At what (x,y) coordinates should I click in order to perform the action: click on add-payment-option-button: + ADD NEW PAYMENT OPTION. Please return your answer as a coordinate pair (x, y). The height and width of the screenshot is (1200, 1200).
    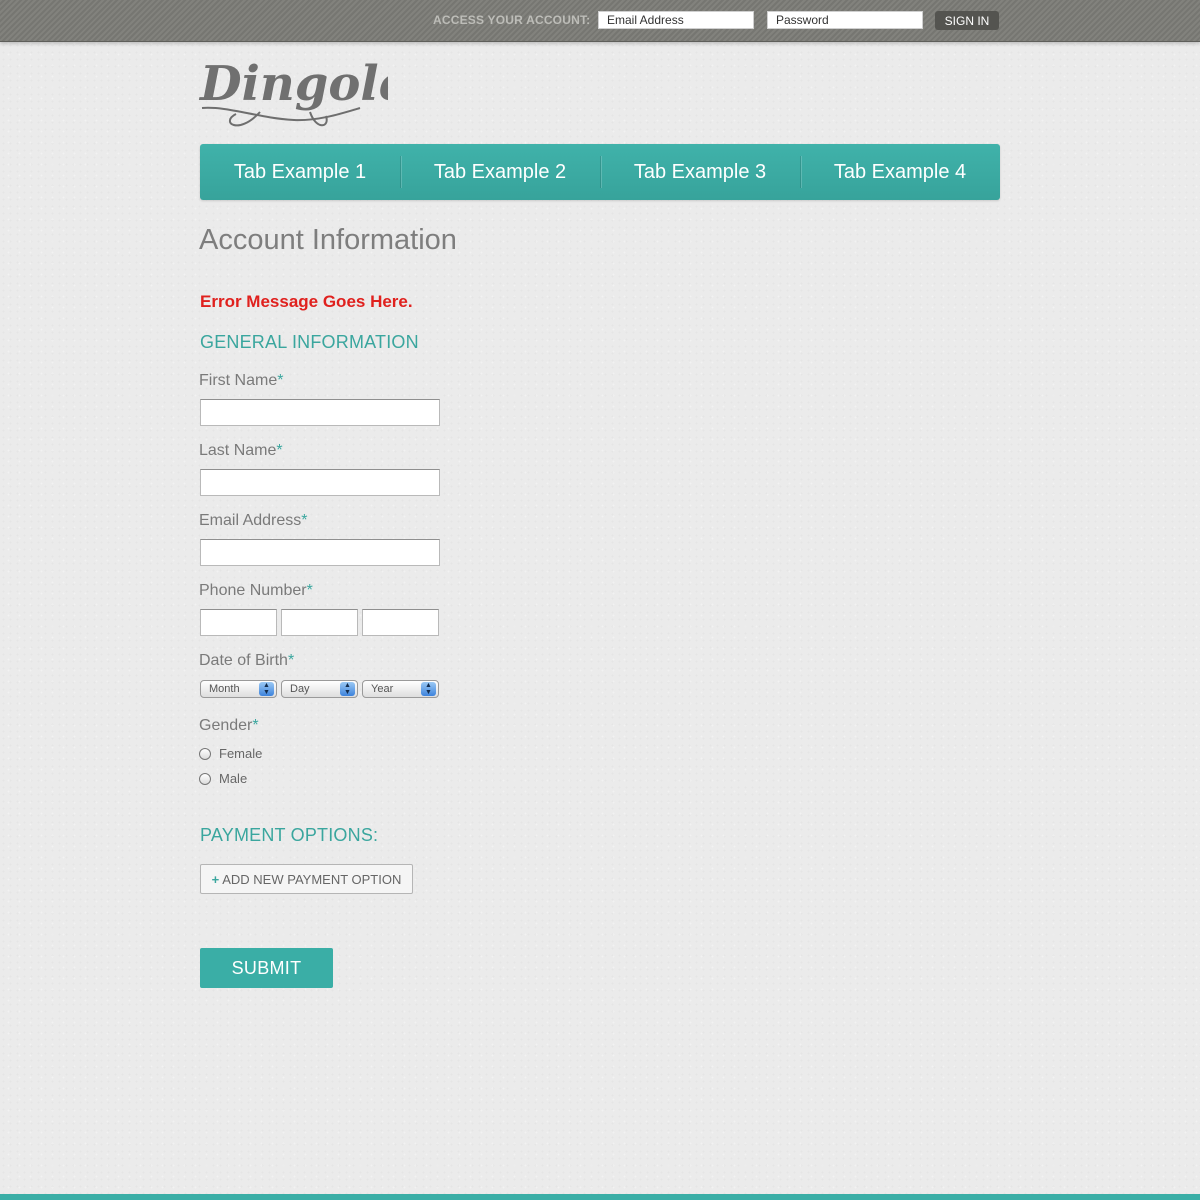
    Looking at the image, I should click on (306, 879).